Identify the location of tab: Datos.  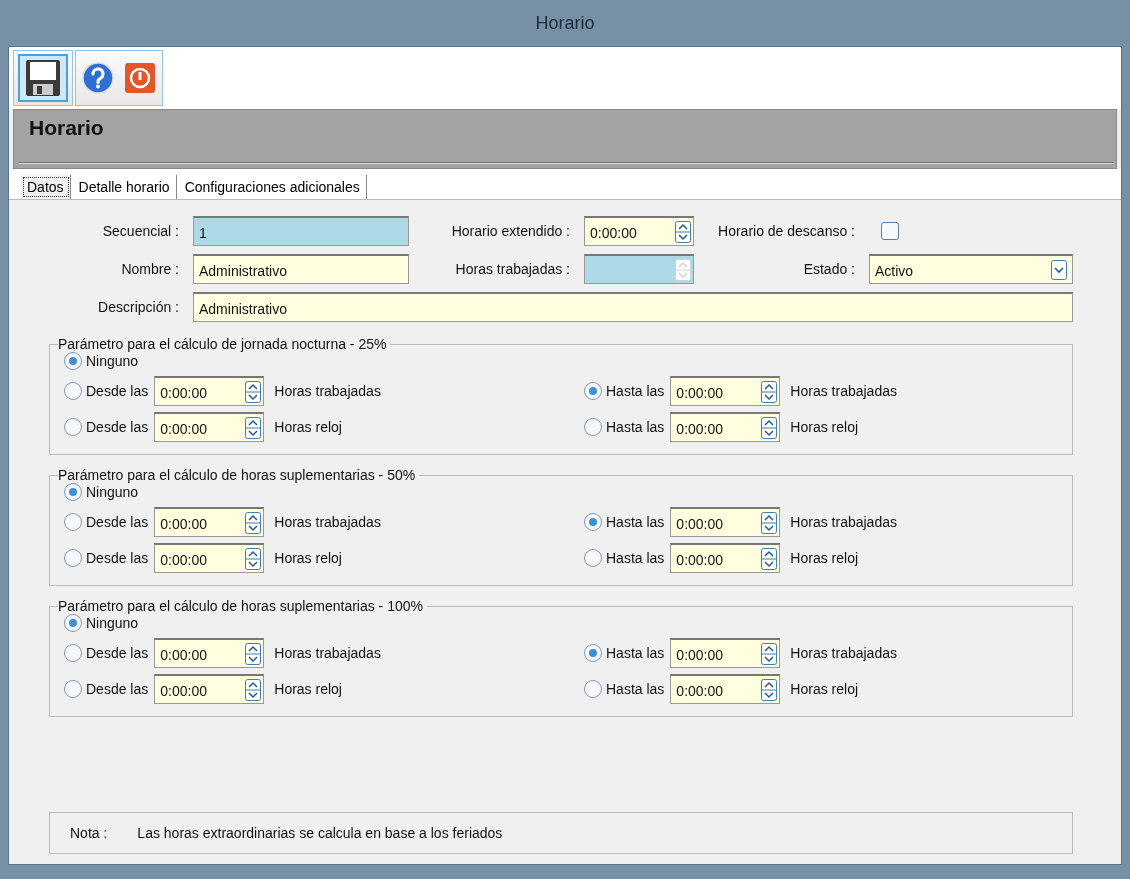
(46, 187).